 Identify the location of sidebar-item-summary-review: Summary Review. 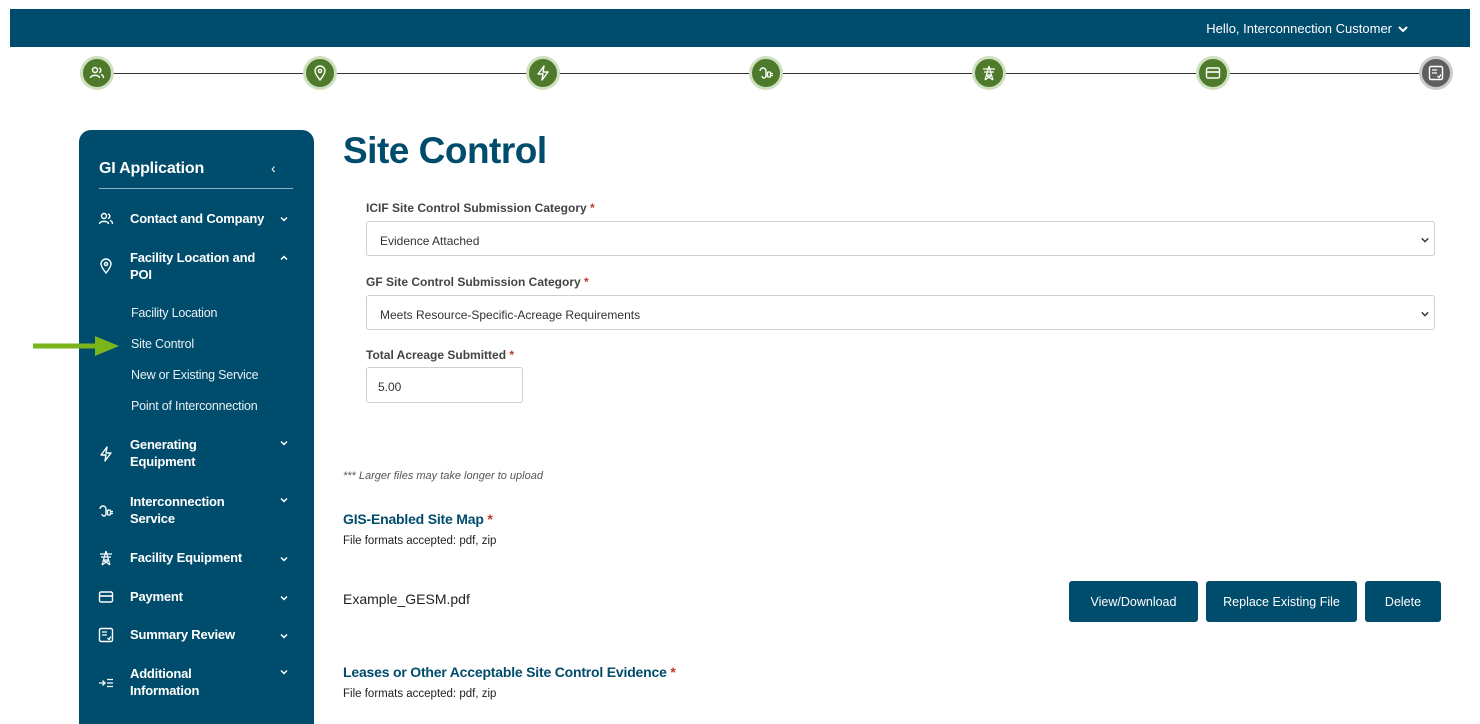
(197, 635).